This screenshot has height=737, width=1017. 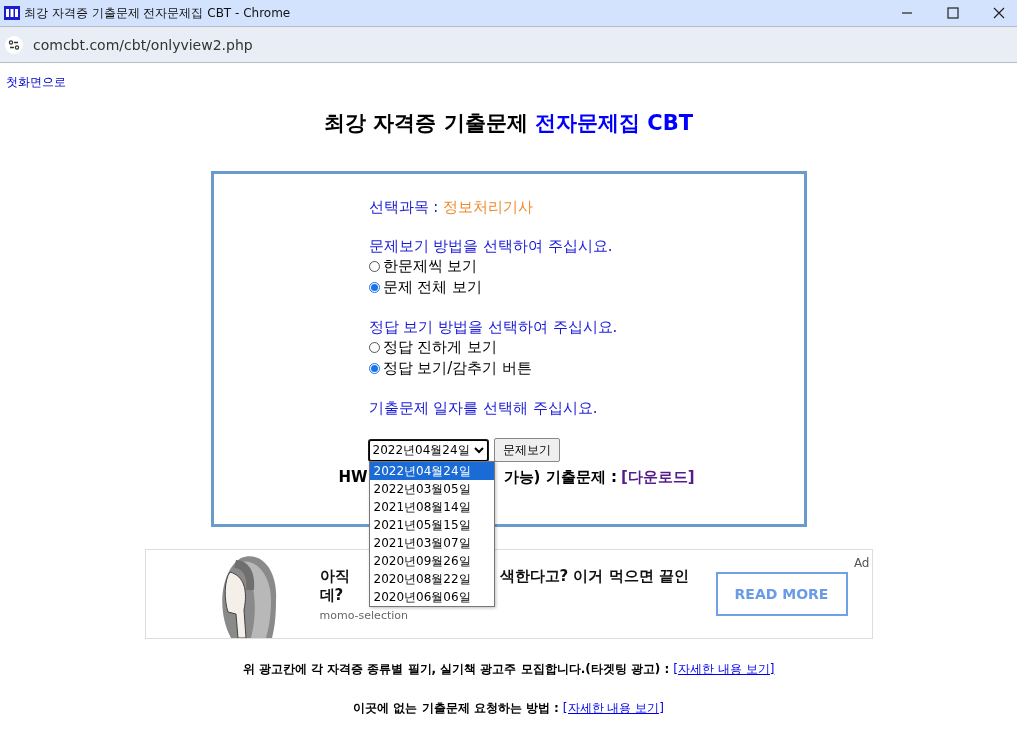 I want to click on date-option: 2021년08월14일, so click(x=431, y=506).